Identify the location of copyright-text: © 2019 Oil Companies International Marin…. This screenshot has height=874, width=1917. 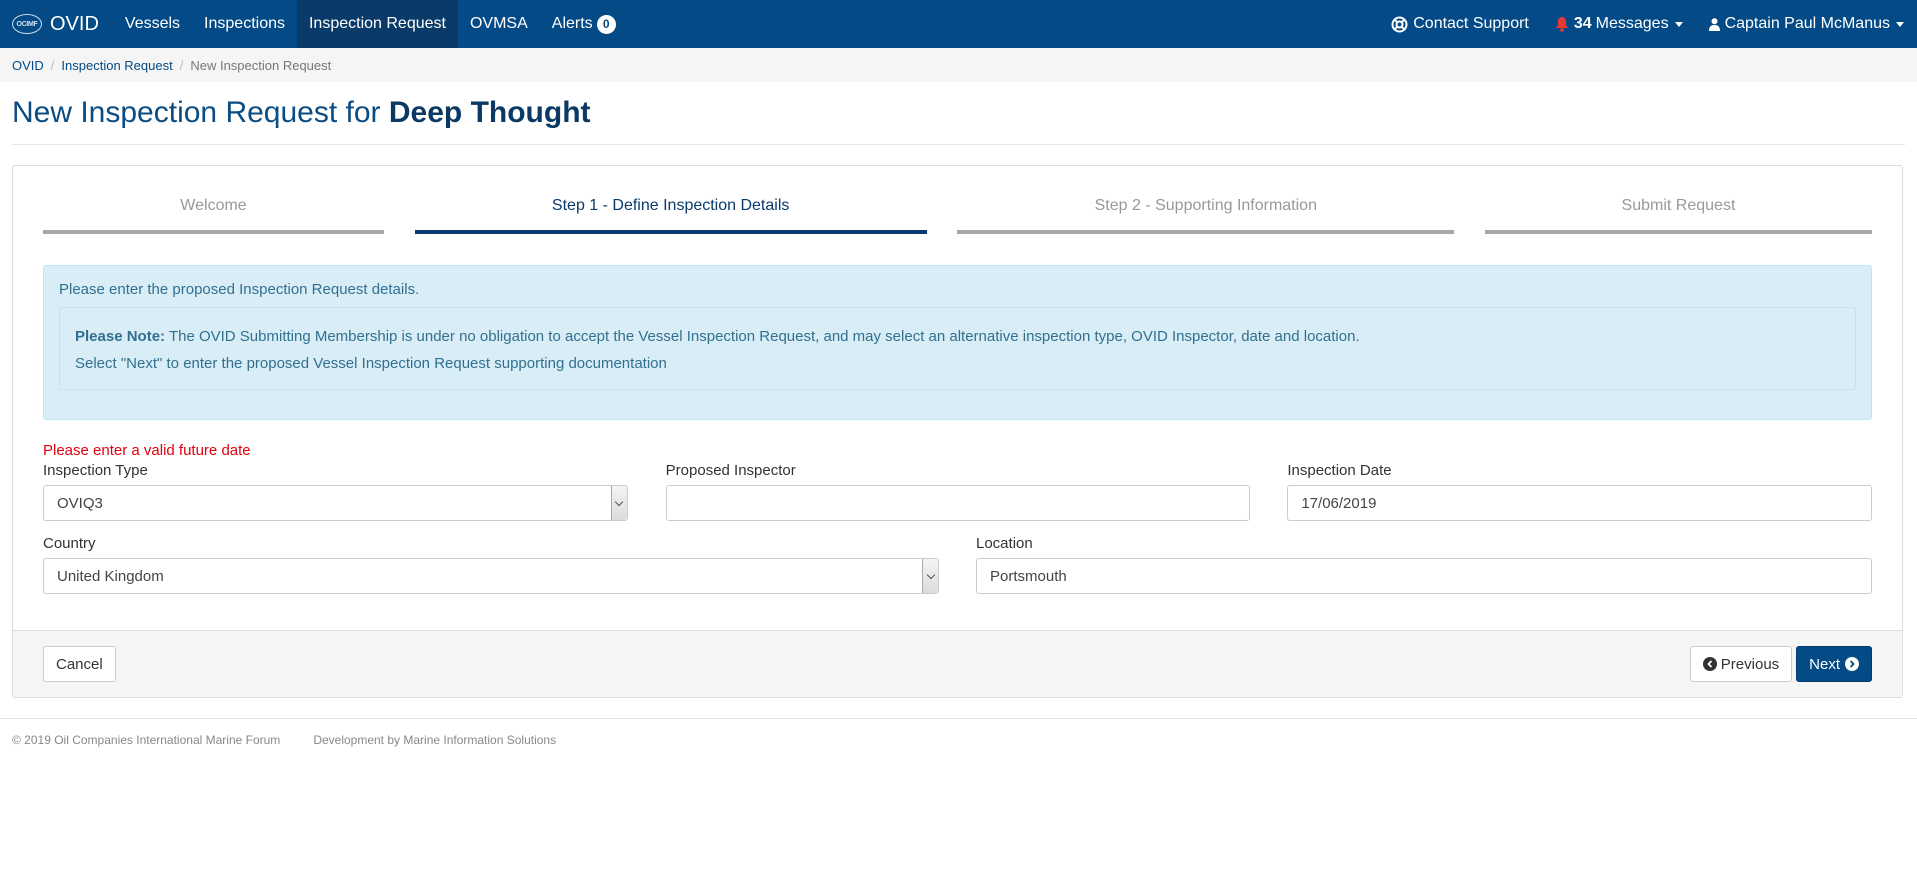
(146, 740).